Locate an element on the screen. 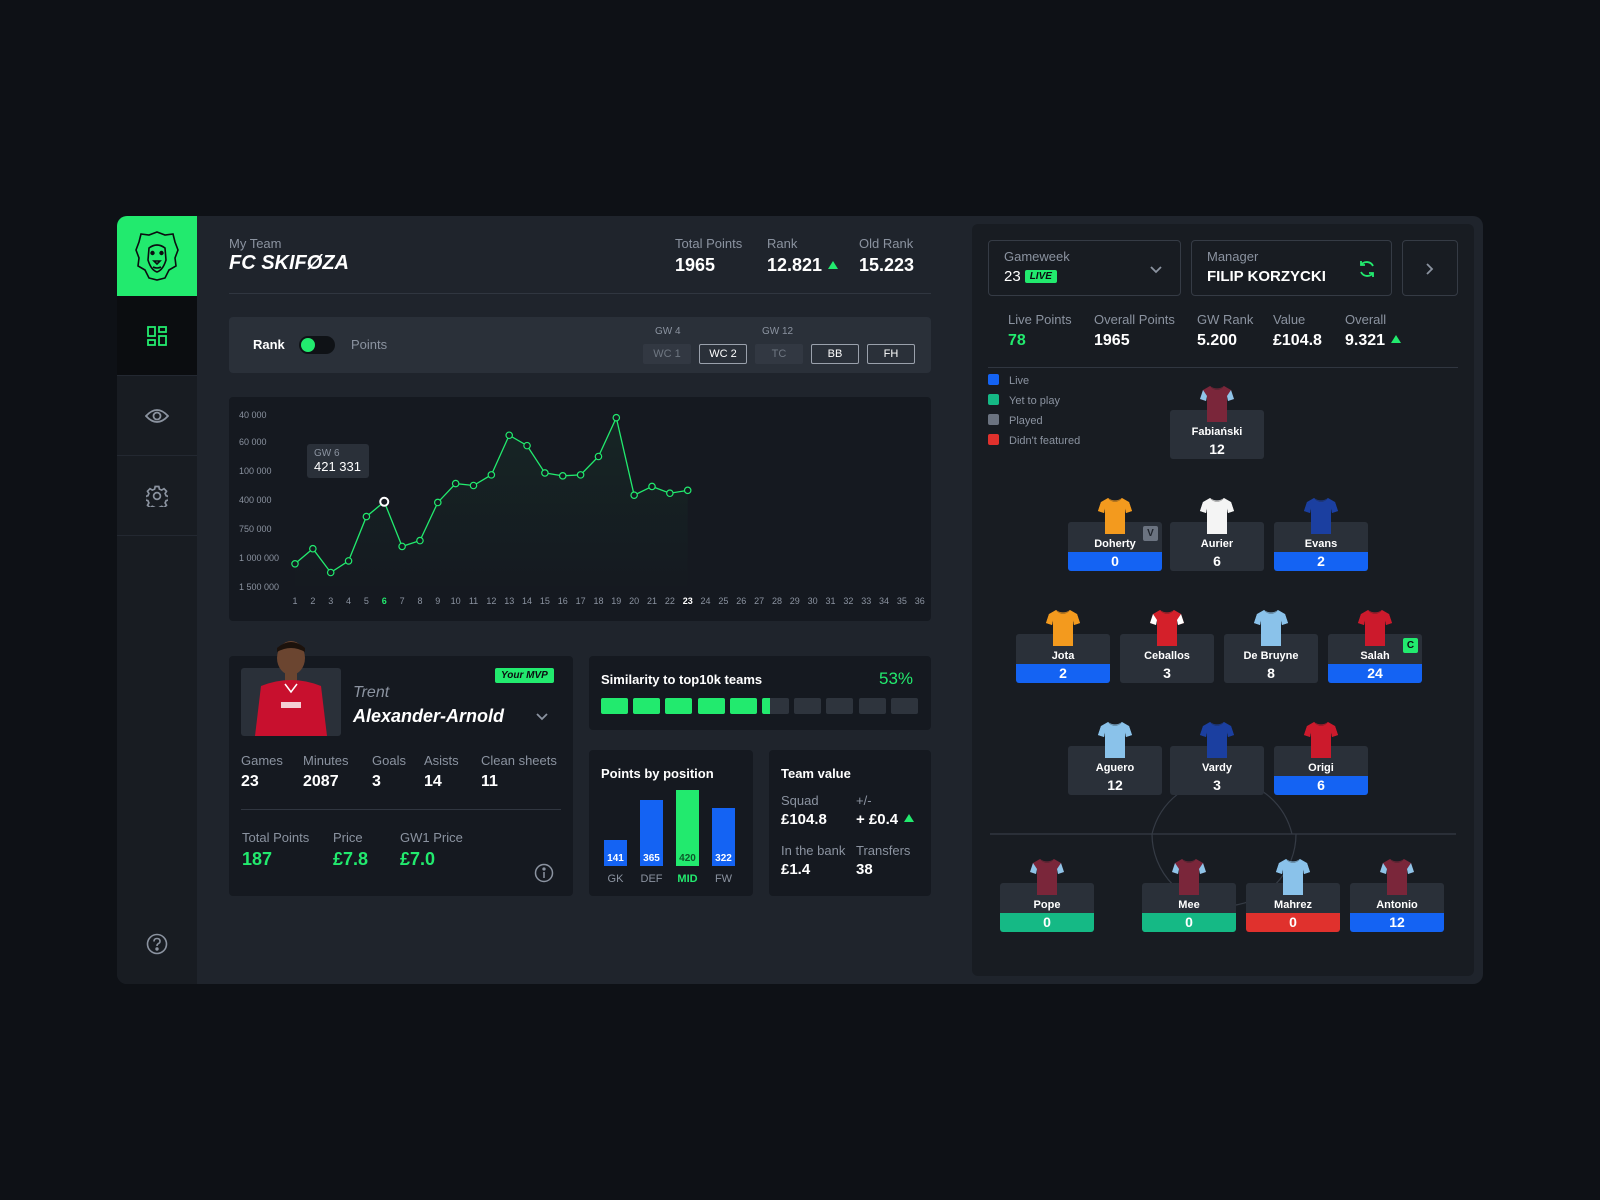 This screenshot has height=1200, width=1600. x-tick-label: 29 is located at coordinates (795, 601).